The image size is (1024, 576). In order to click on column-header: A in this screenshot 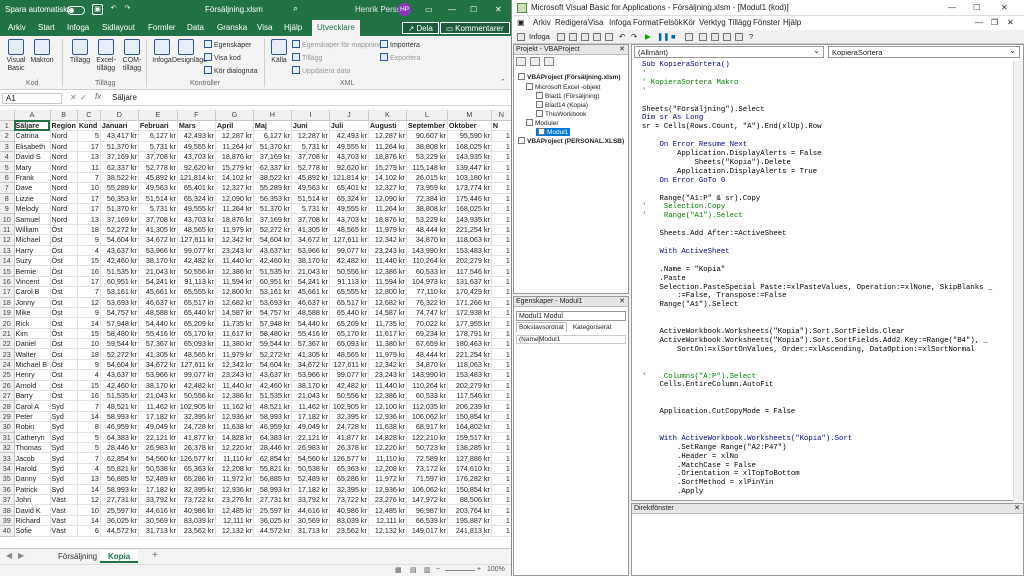, I will do `click(32, 115)`.